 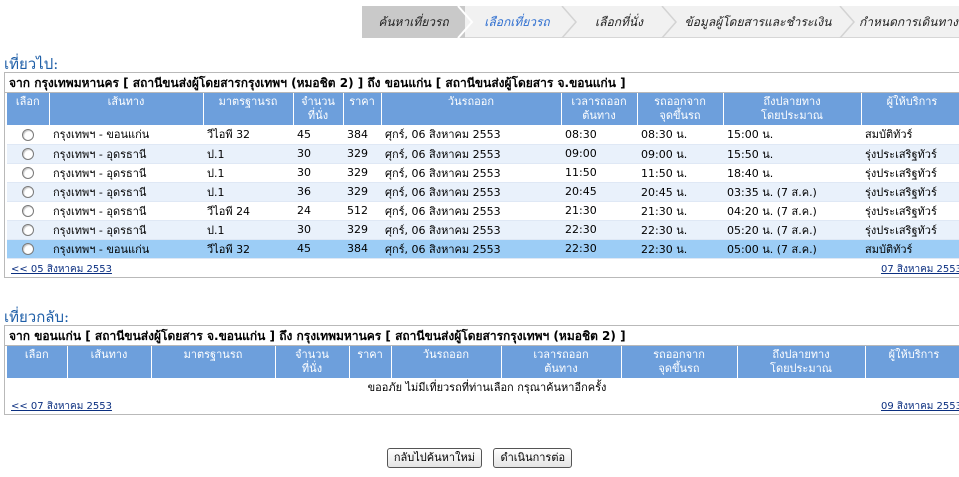 I want to click on trip-cell: 09:00, so click(x=599, y=154).